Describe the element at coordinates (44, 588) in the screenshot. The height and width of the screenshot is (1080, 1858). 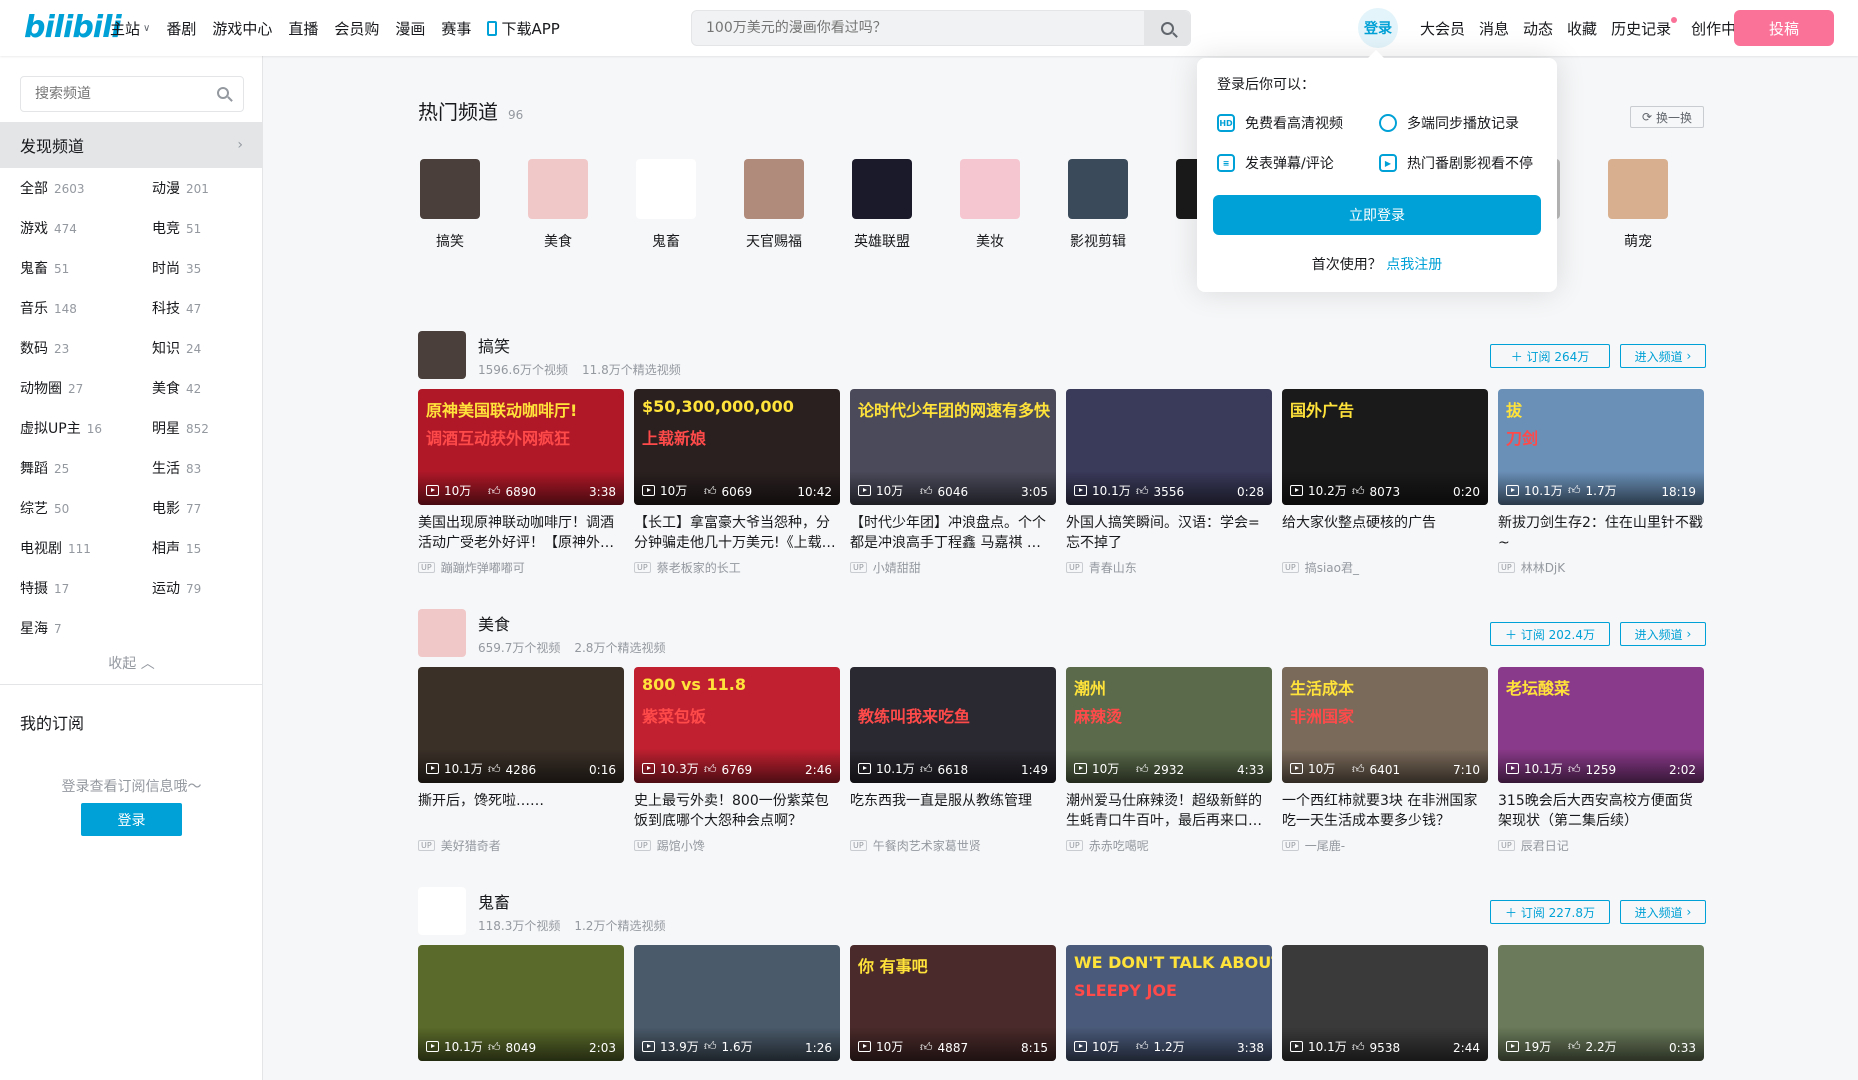
I see `category-item: 特摄 17` at that location.